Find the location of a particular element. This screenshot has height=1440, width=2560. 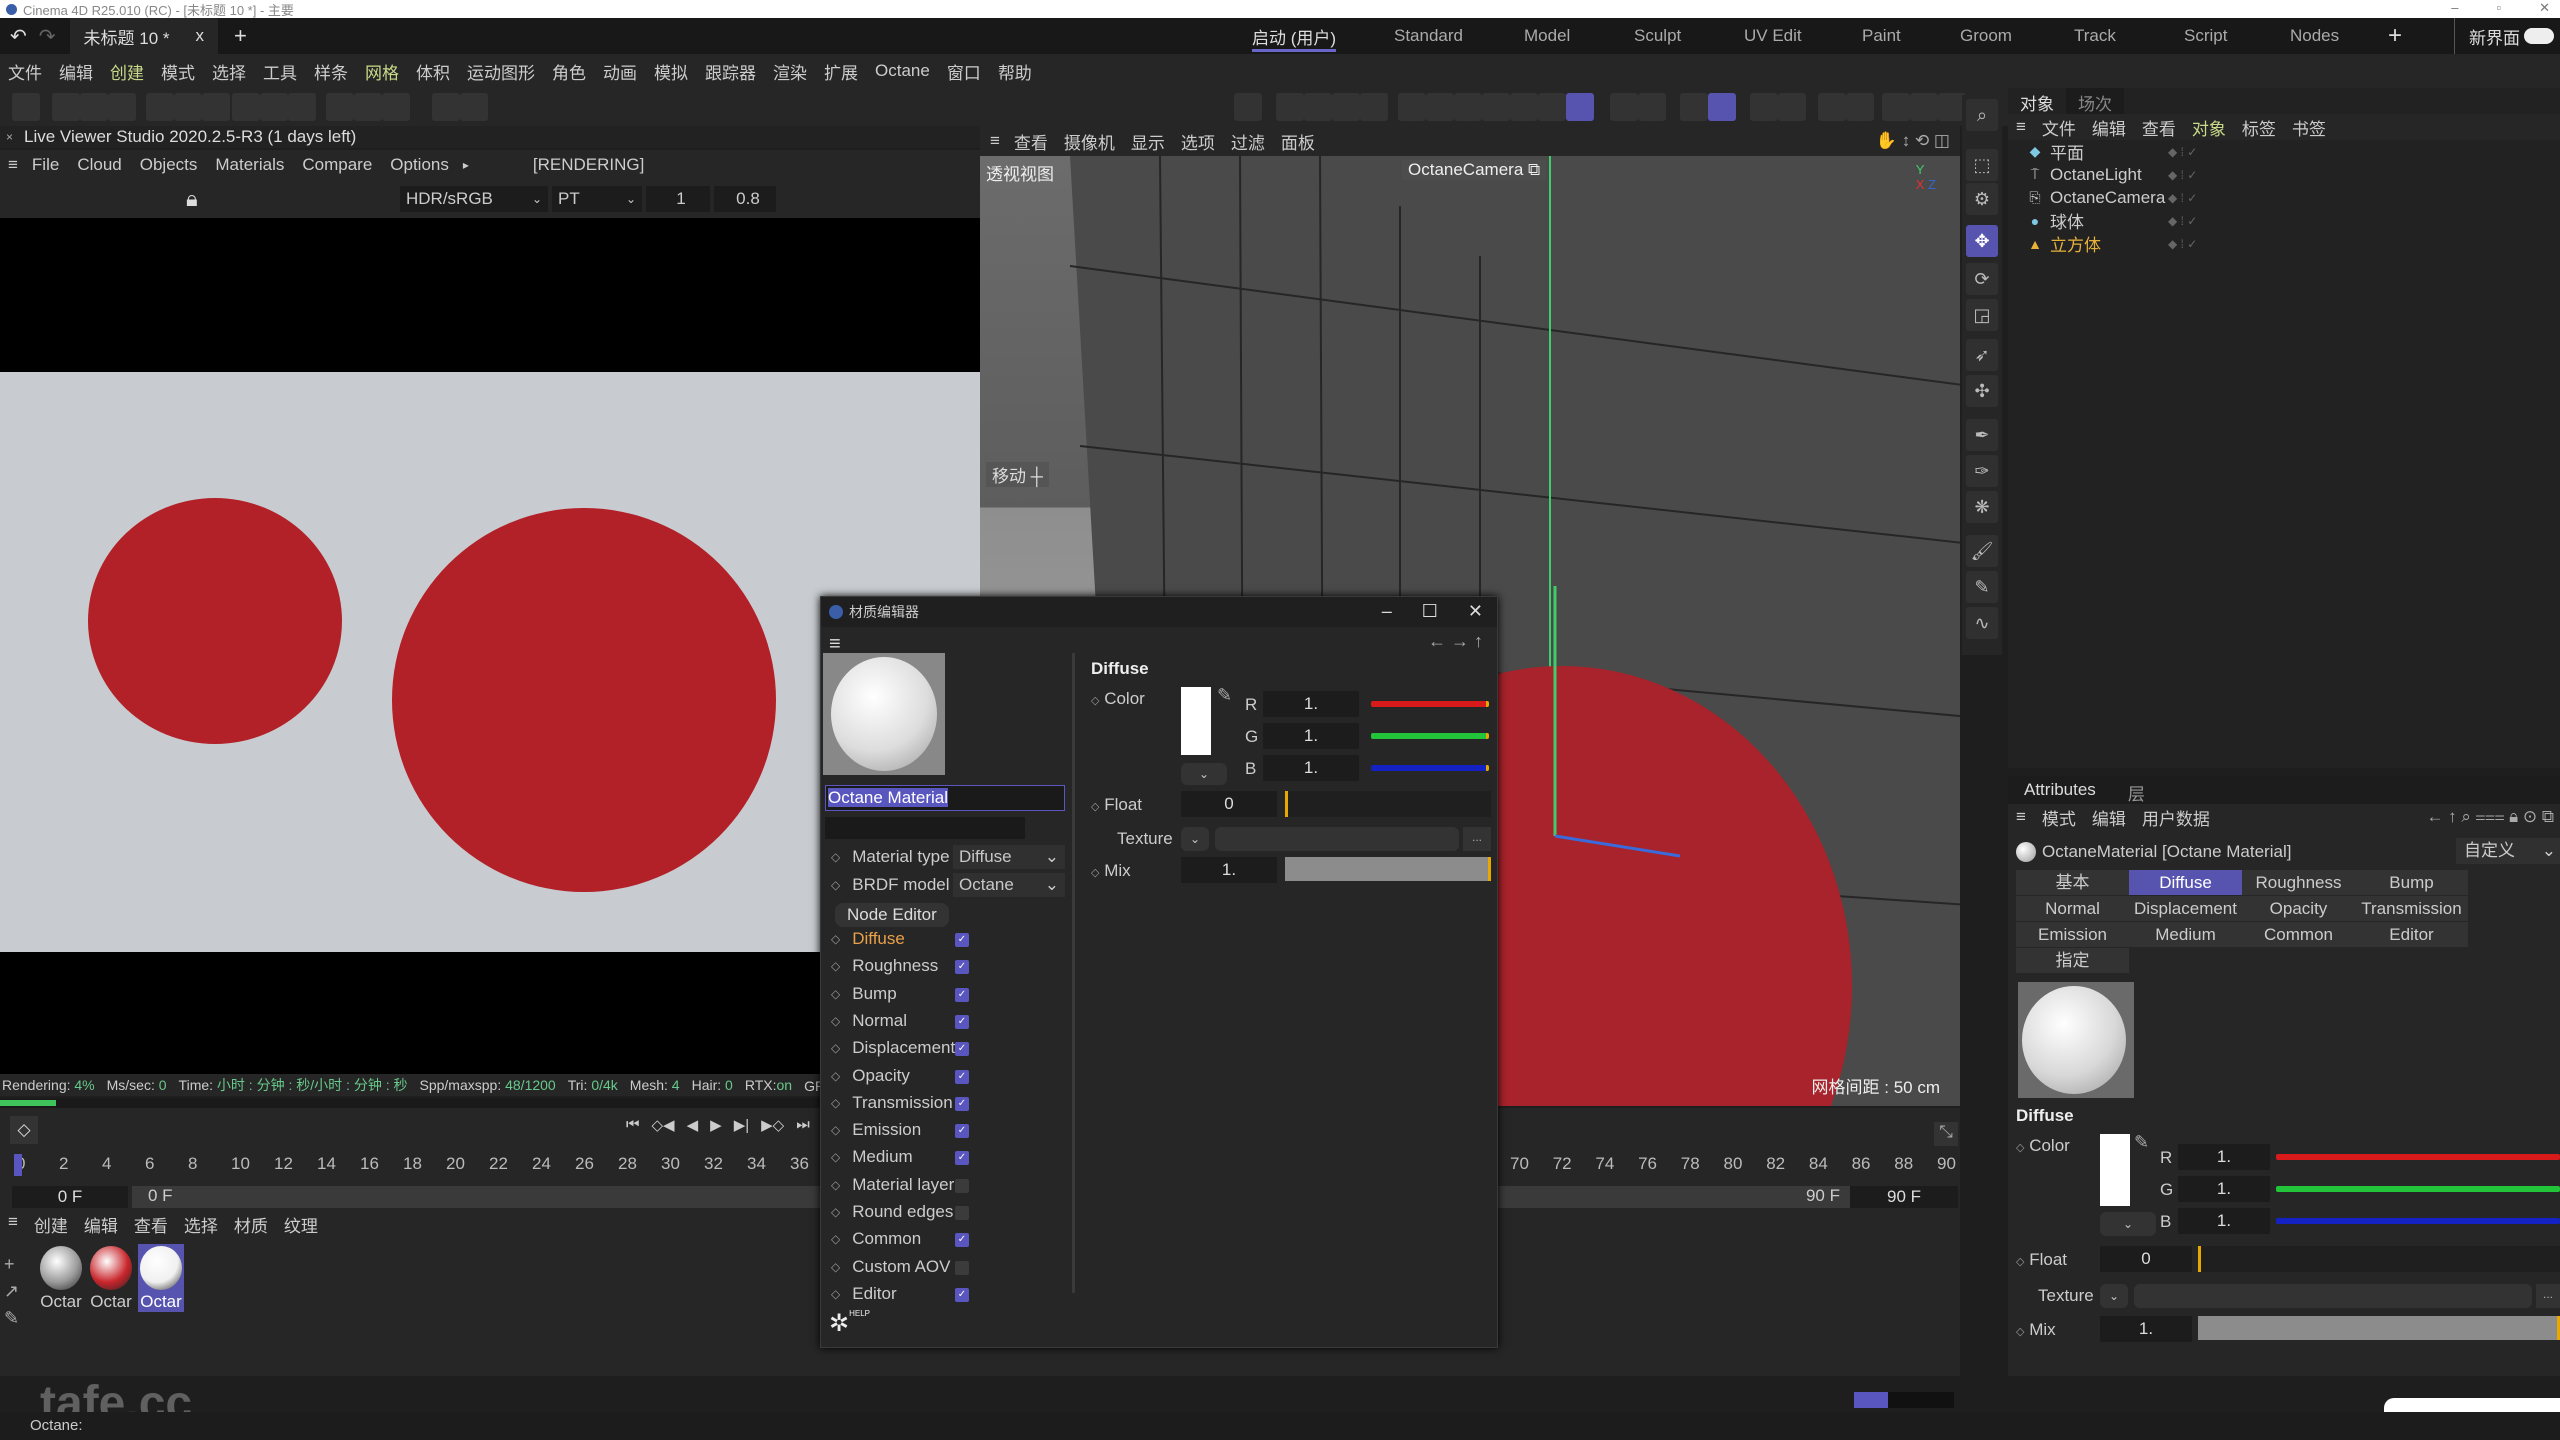

redo-icon: ↷ is located at coordinates (47, 36).